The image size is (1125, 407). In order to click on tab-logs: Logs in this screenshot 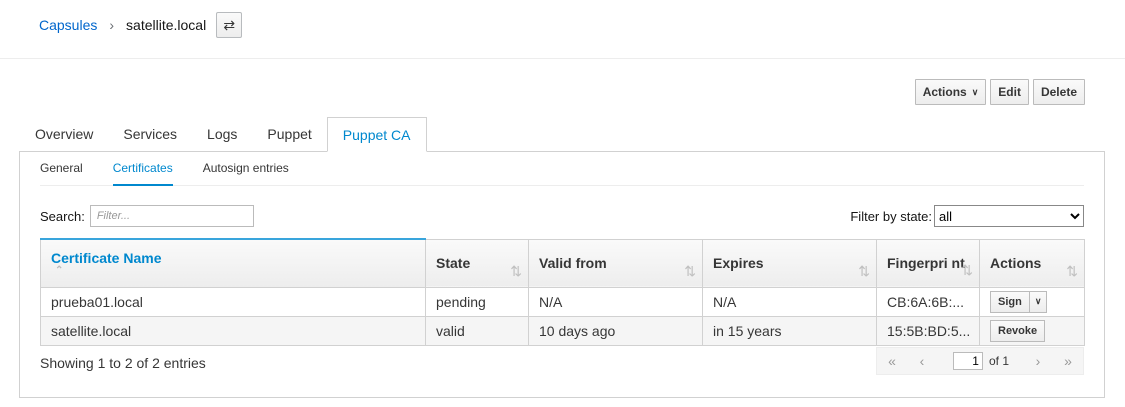, I will do `click(222, 134)`.